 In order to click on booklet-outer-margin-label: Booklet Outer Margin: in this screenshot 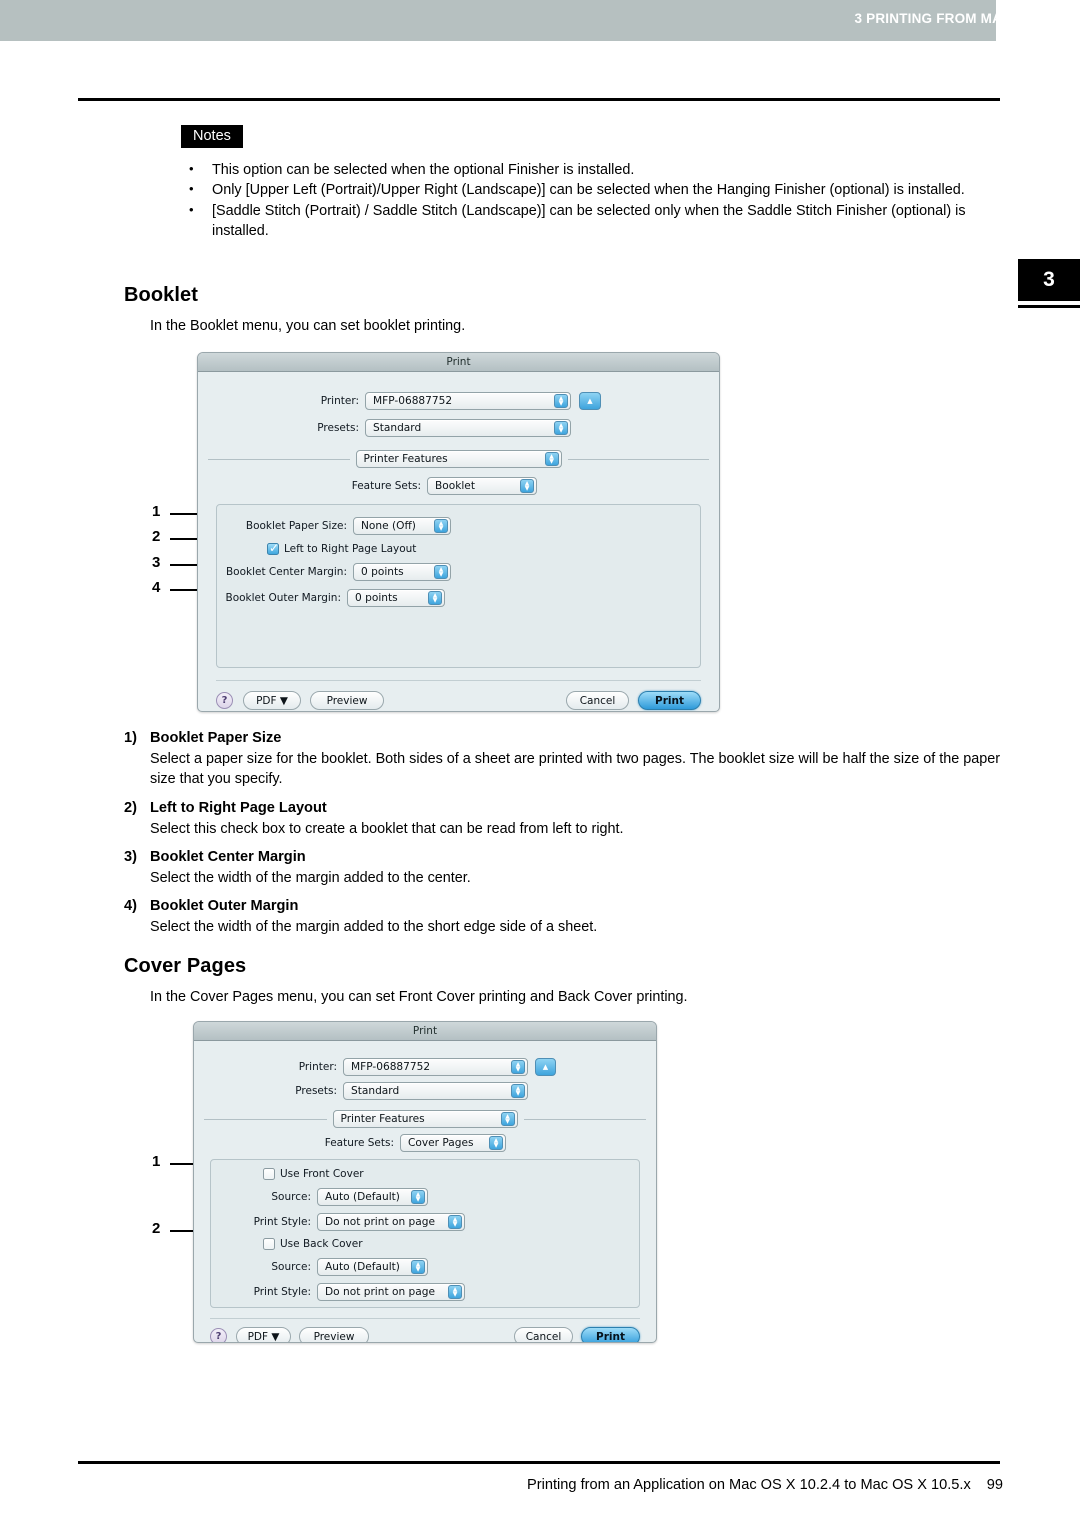, I will do `click(283, 598)`.